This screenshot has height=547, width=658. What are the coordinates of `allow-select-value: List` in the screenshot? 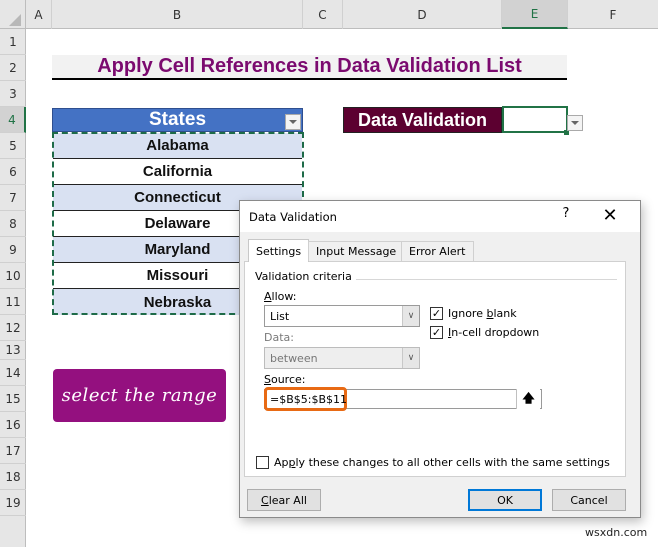 It's located at (280, 316).